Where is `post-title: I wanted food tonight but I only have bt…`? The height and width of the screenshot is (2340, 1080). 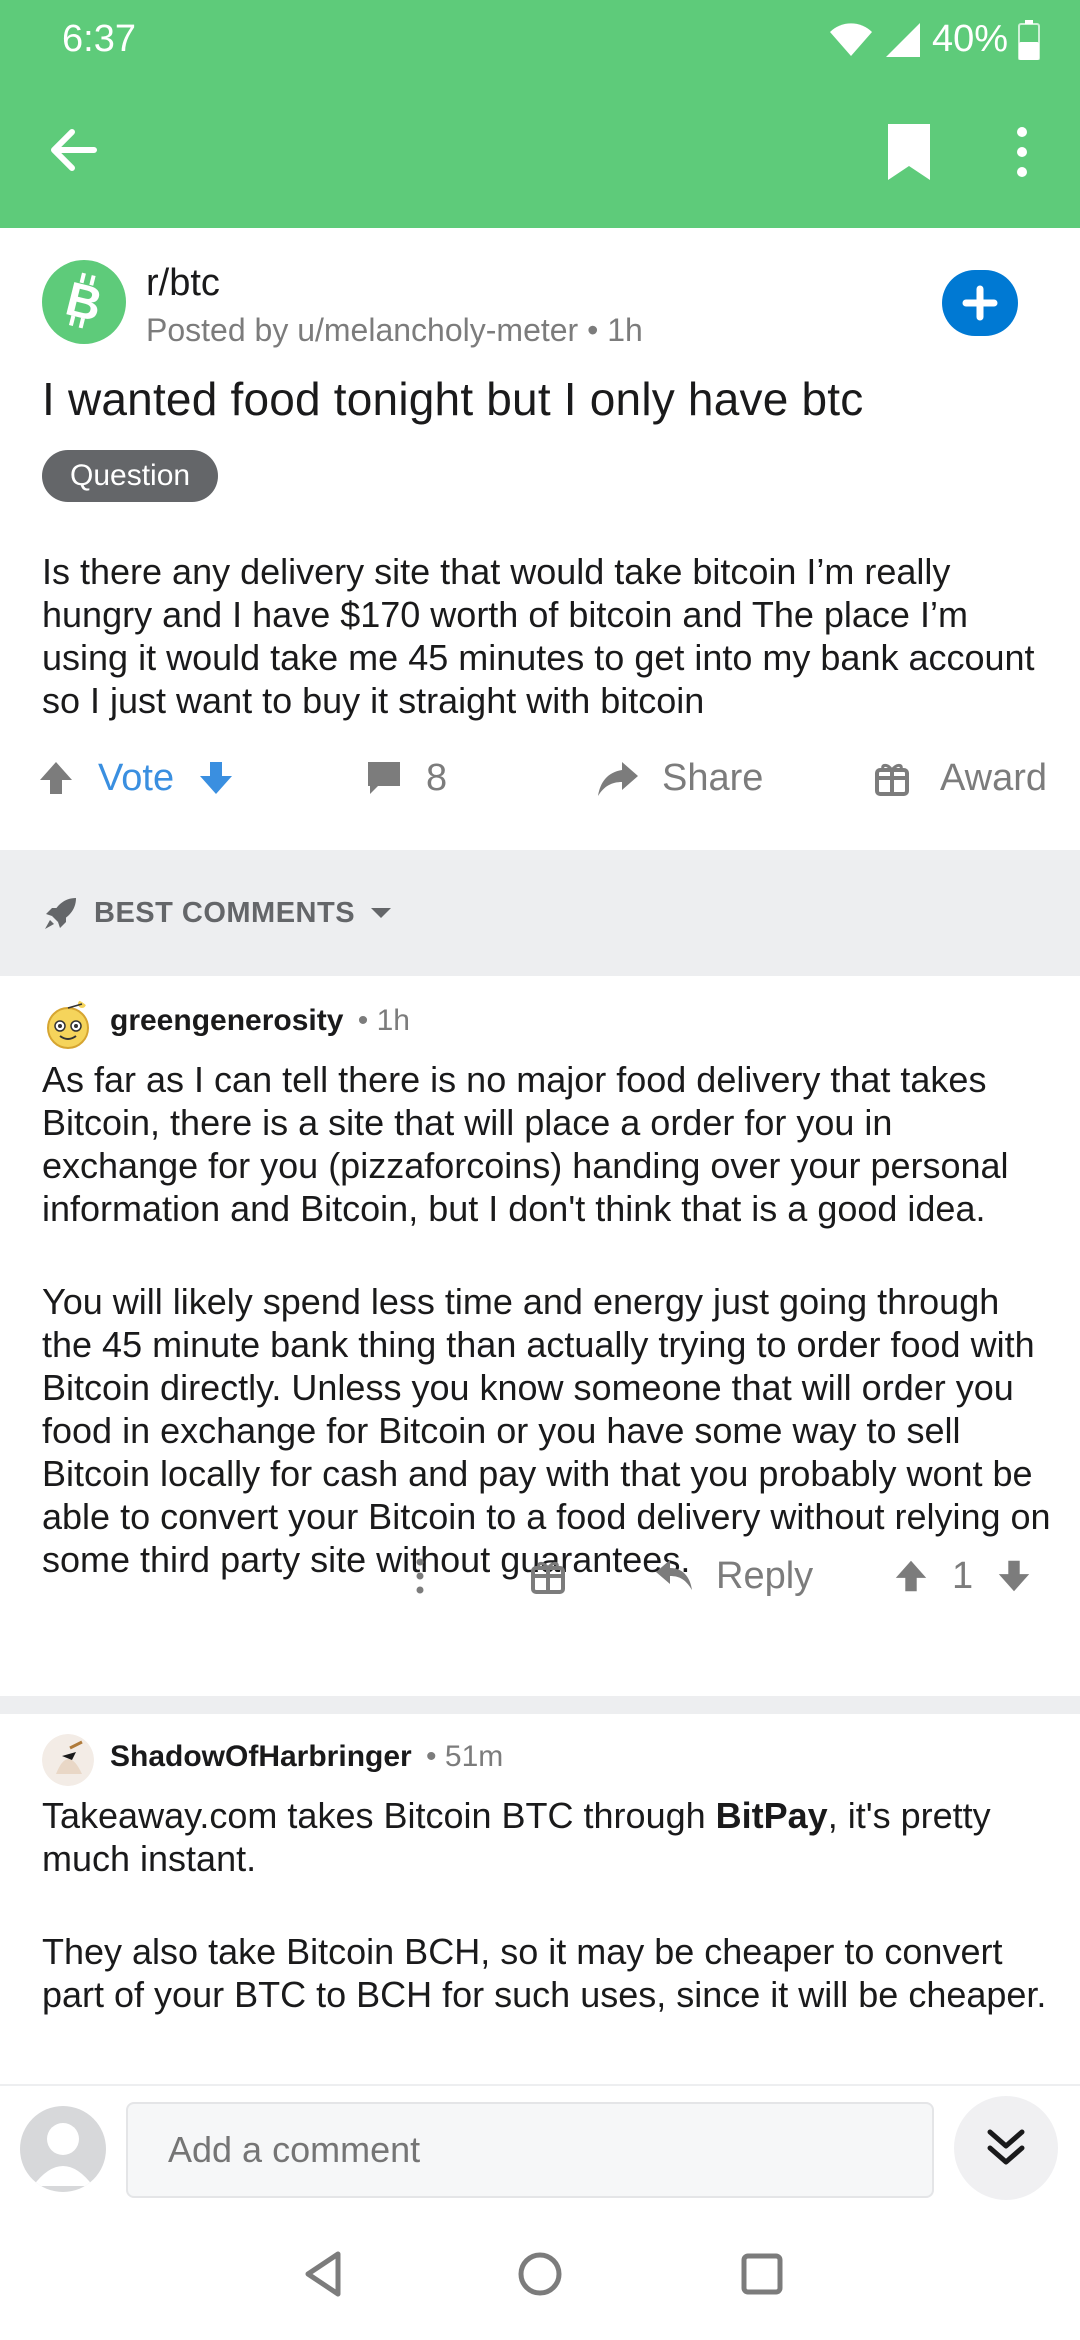
post-title: I wanted food tonight but I only have bt… is located at coordinates (453, 399).